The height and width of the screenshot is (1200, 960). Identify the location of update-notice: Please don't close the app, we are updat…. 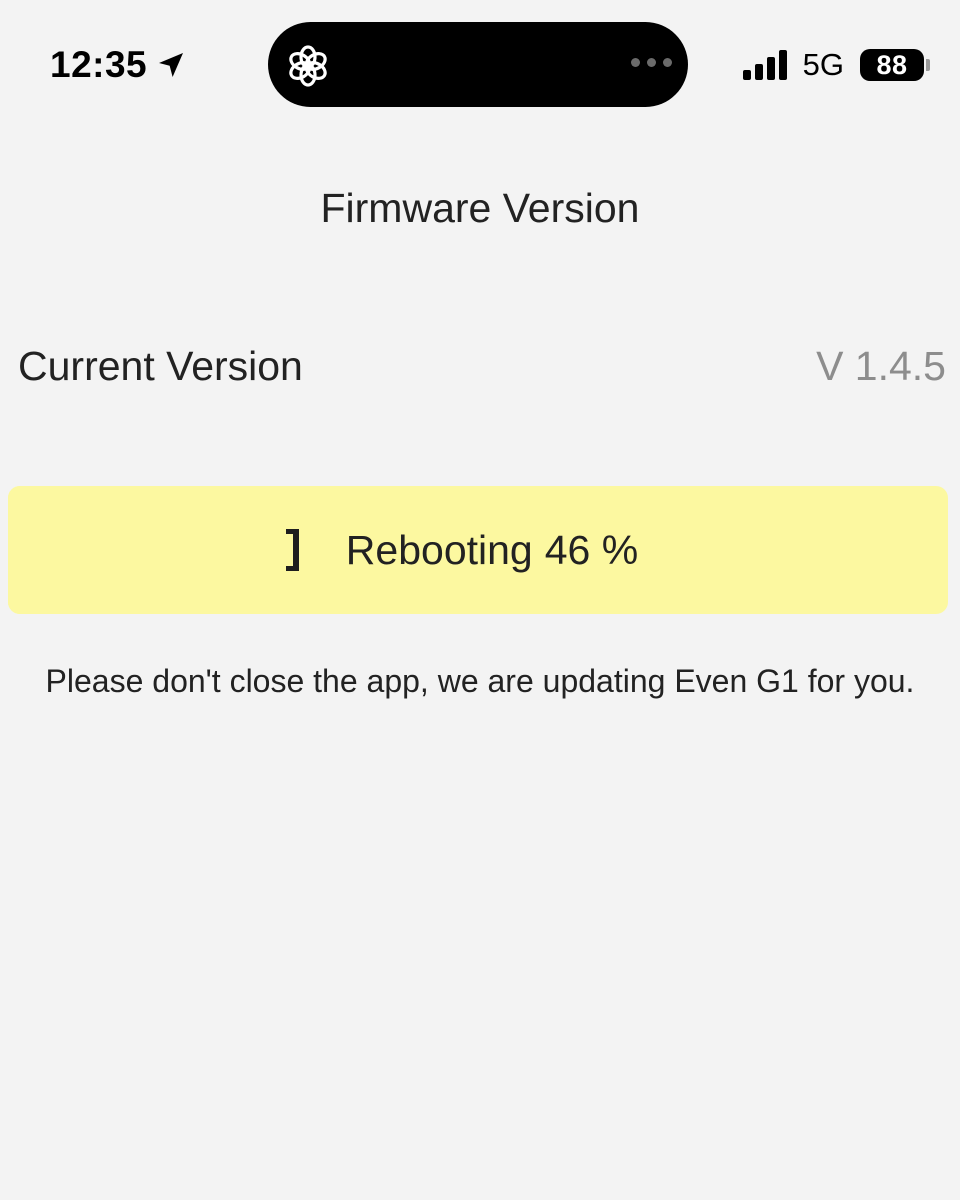
(480, 681).